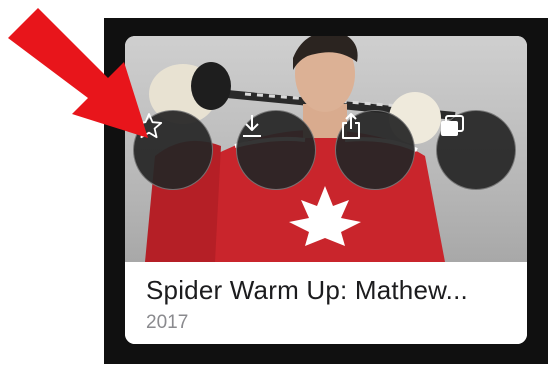 This screenshot has height=368, width=550. I want to click on picture-in-picture-button, so click(476, 150).